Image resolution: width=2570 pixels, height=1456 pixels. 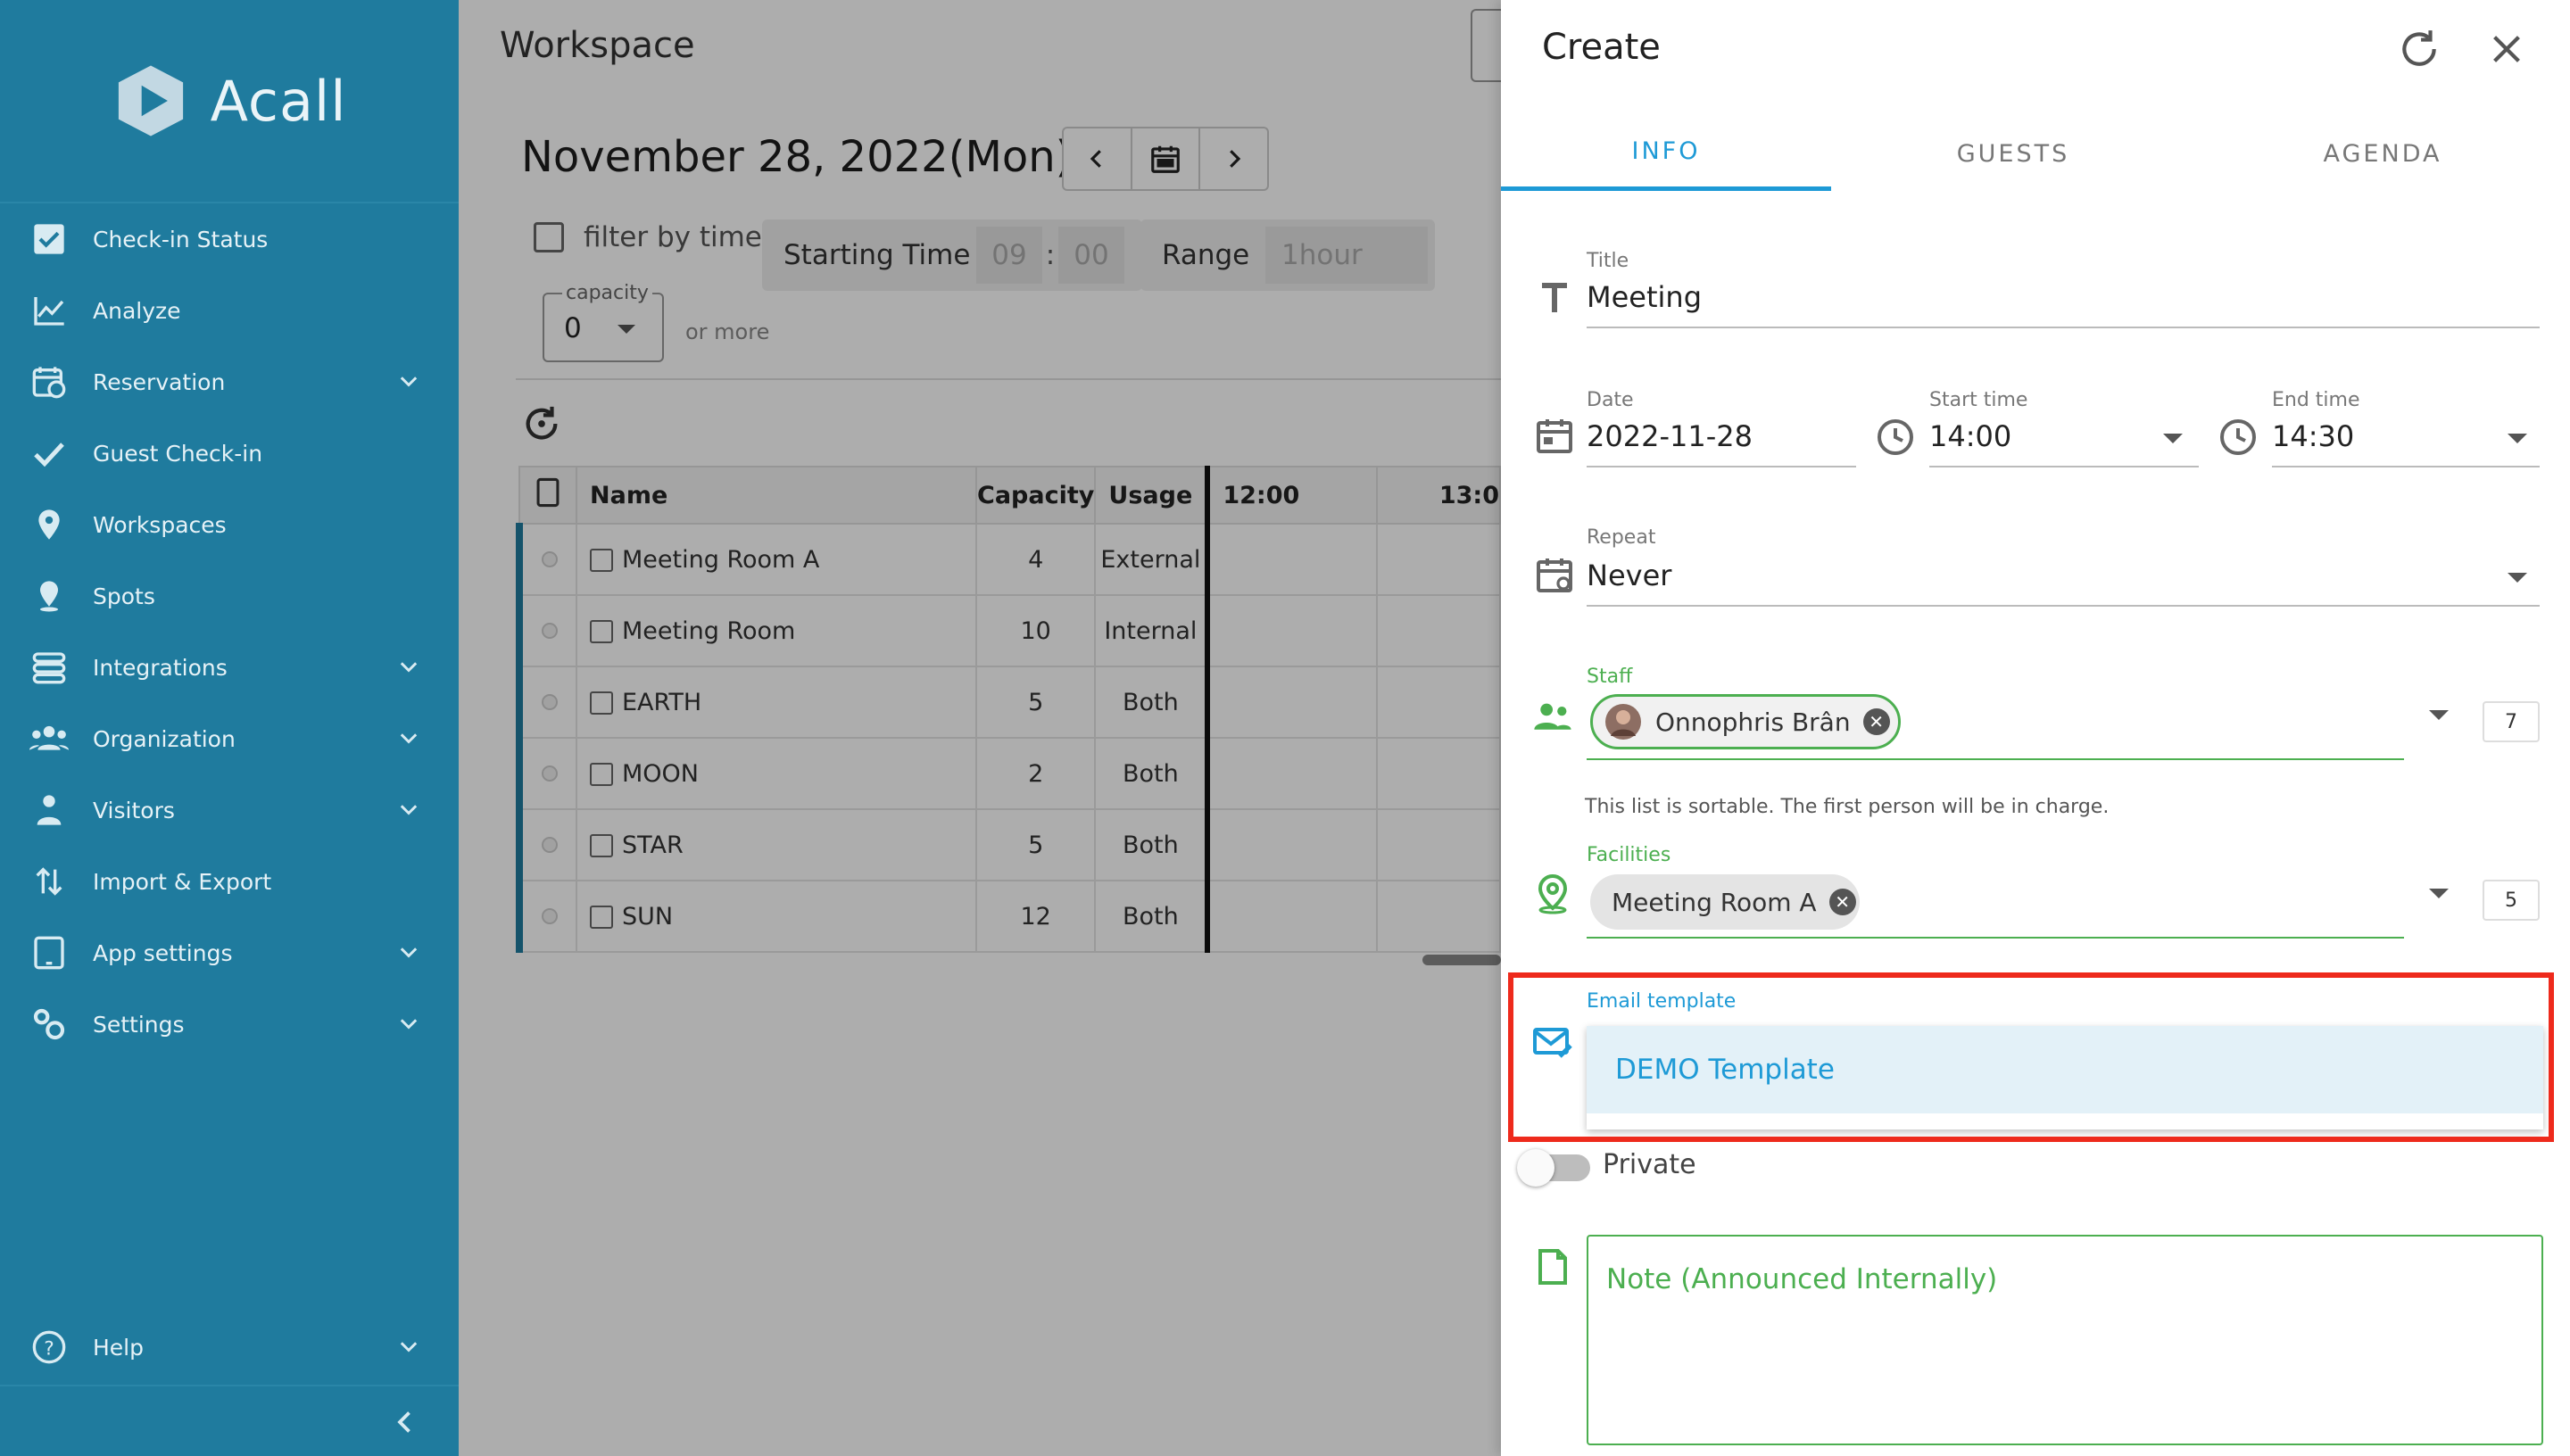 What do you see at coordinates (1970, 436) in the screenshot?
I see `start-time-select: 14:00` at bounding box center [1970, 436].